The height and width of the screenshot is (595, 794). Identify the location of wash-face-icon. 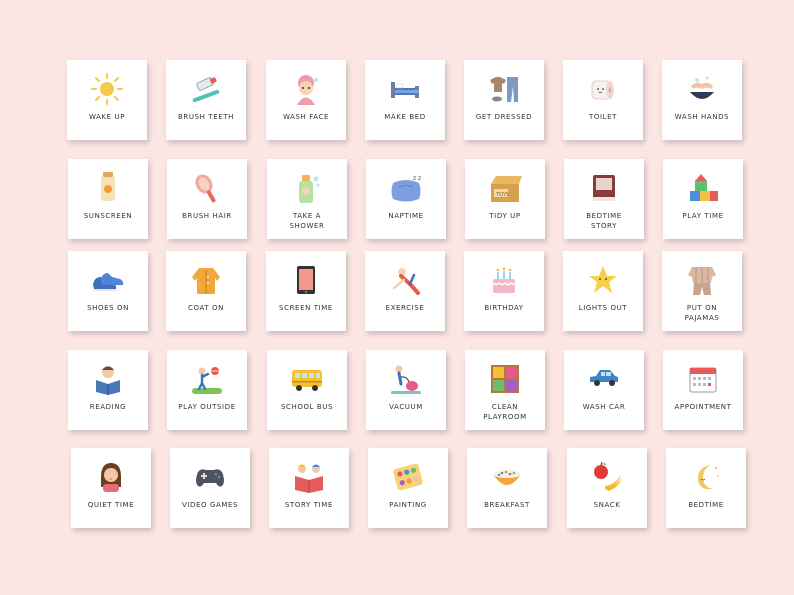
(306, 89).